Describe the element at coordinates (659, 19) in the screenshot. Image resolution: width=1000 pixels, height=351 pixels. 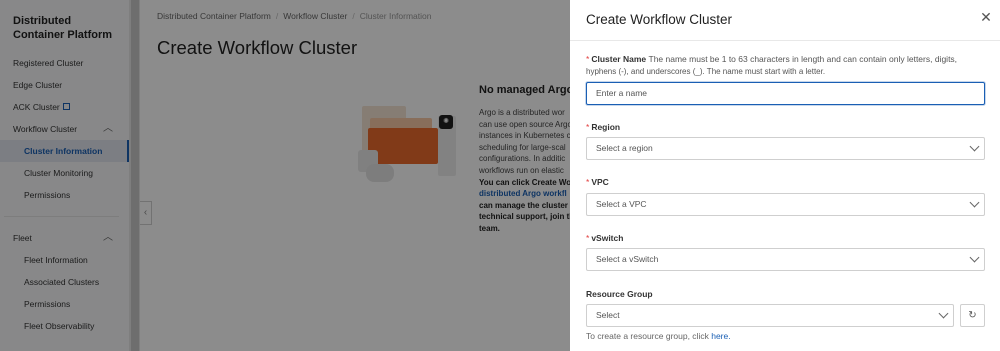
I see `drawer-title: Create Workflow Cluster` at that location.